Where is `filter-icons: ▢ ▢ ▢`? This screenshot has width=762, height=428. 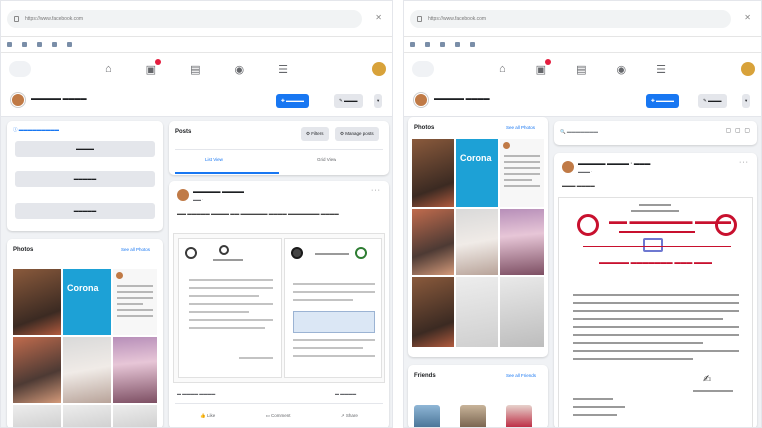
filter-icons: ▢ ▢ ▢ is located at coordinates (738, 130).